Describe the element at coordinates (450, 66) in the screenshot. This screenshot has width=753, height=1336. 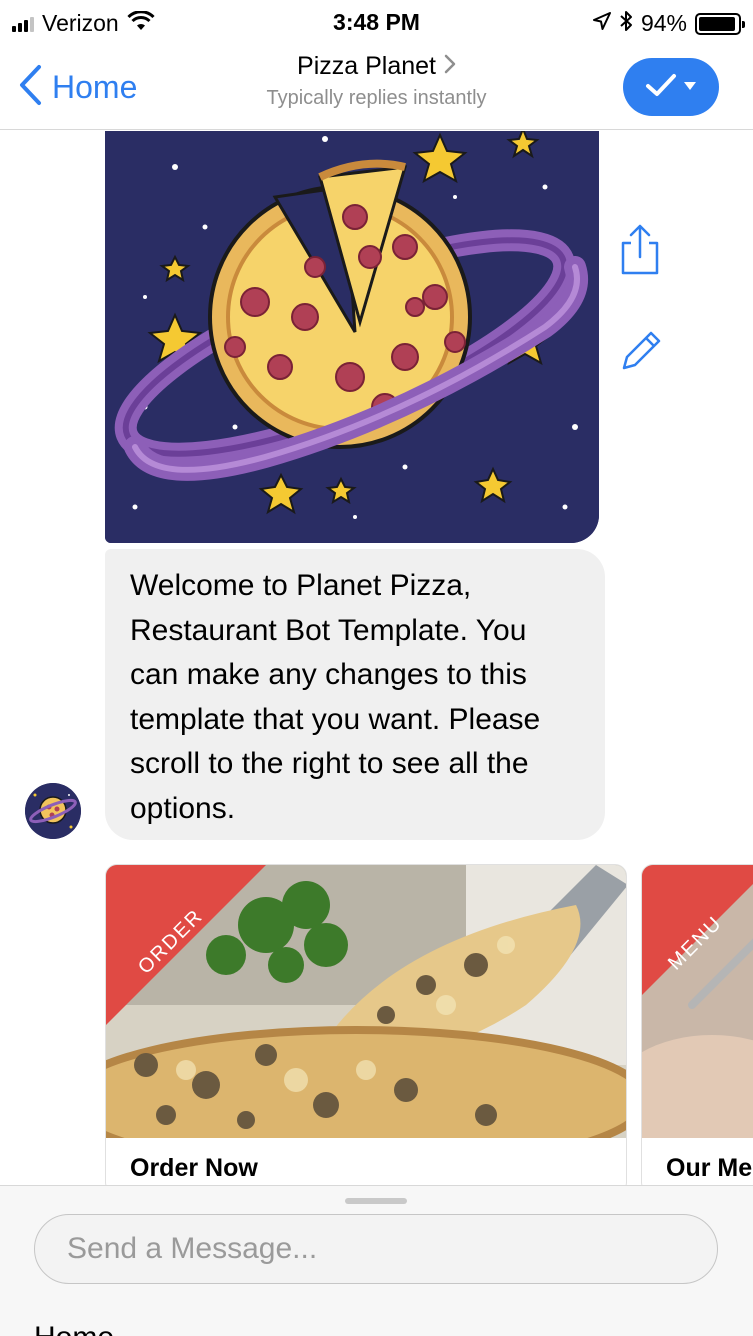
I see `chevron-right-icon` at that location.